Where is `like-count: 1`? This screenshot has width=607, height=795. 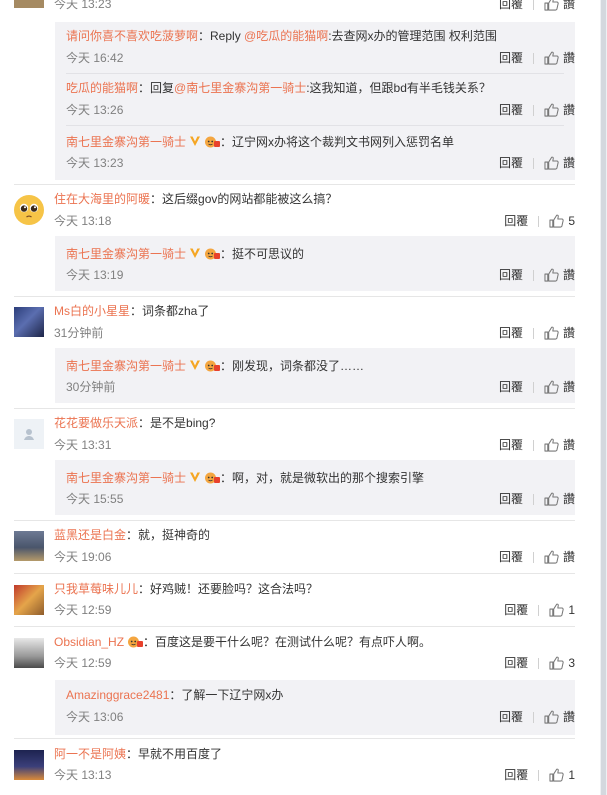
like-count: 1 is located at coordinates (571, 775).